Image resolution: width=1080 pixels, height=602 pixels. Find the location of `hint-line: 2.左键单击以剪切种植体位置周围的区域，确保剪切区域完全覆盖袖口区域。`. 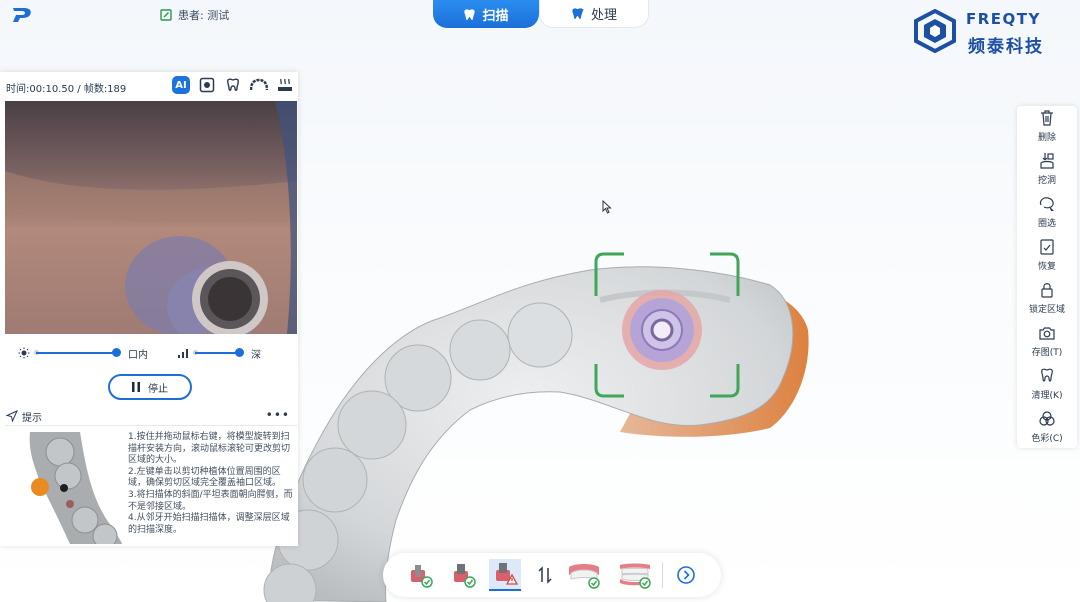

hint-line: 2.左键单击以剪切种植体位置周围的区域，确保剪切区域完全覆盖袖口区域。 is located at coordinates (205, 477).